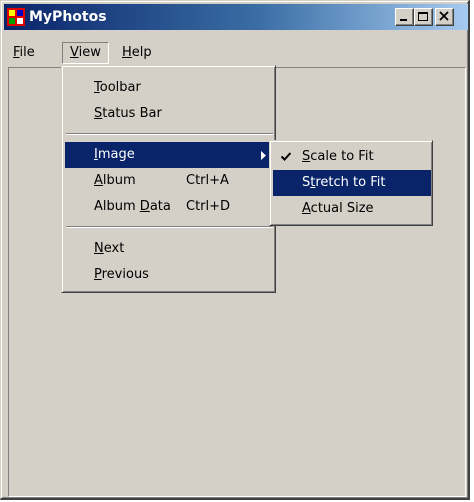  Describe the element at coordinates (403, 20) in the screenshot. I see `minimize-icon` at that location.